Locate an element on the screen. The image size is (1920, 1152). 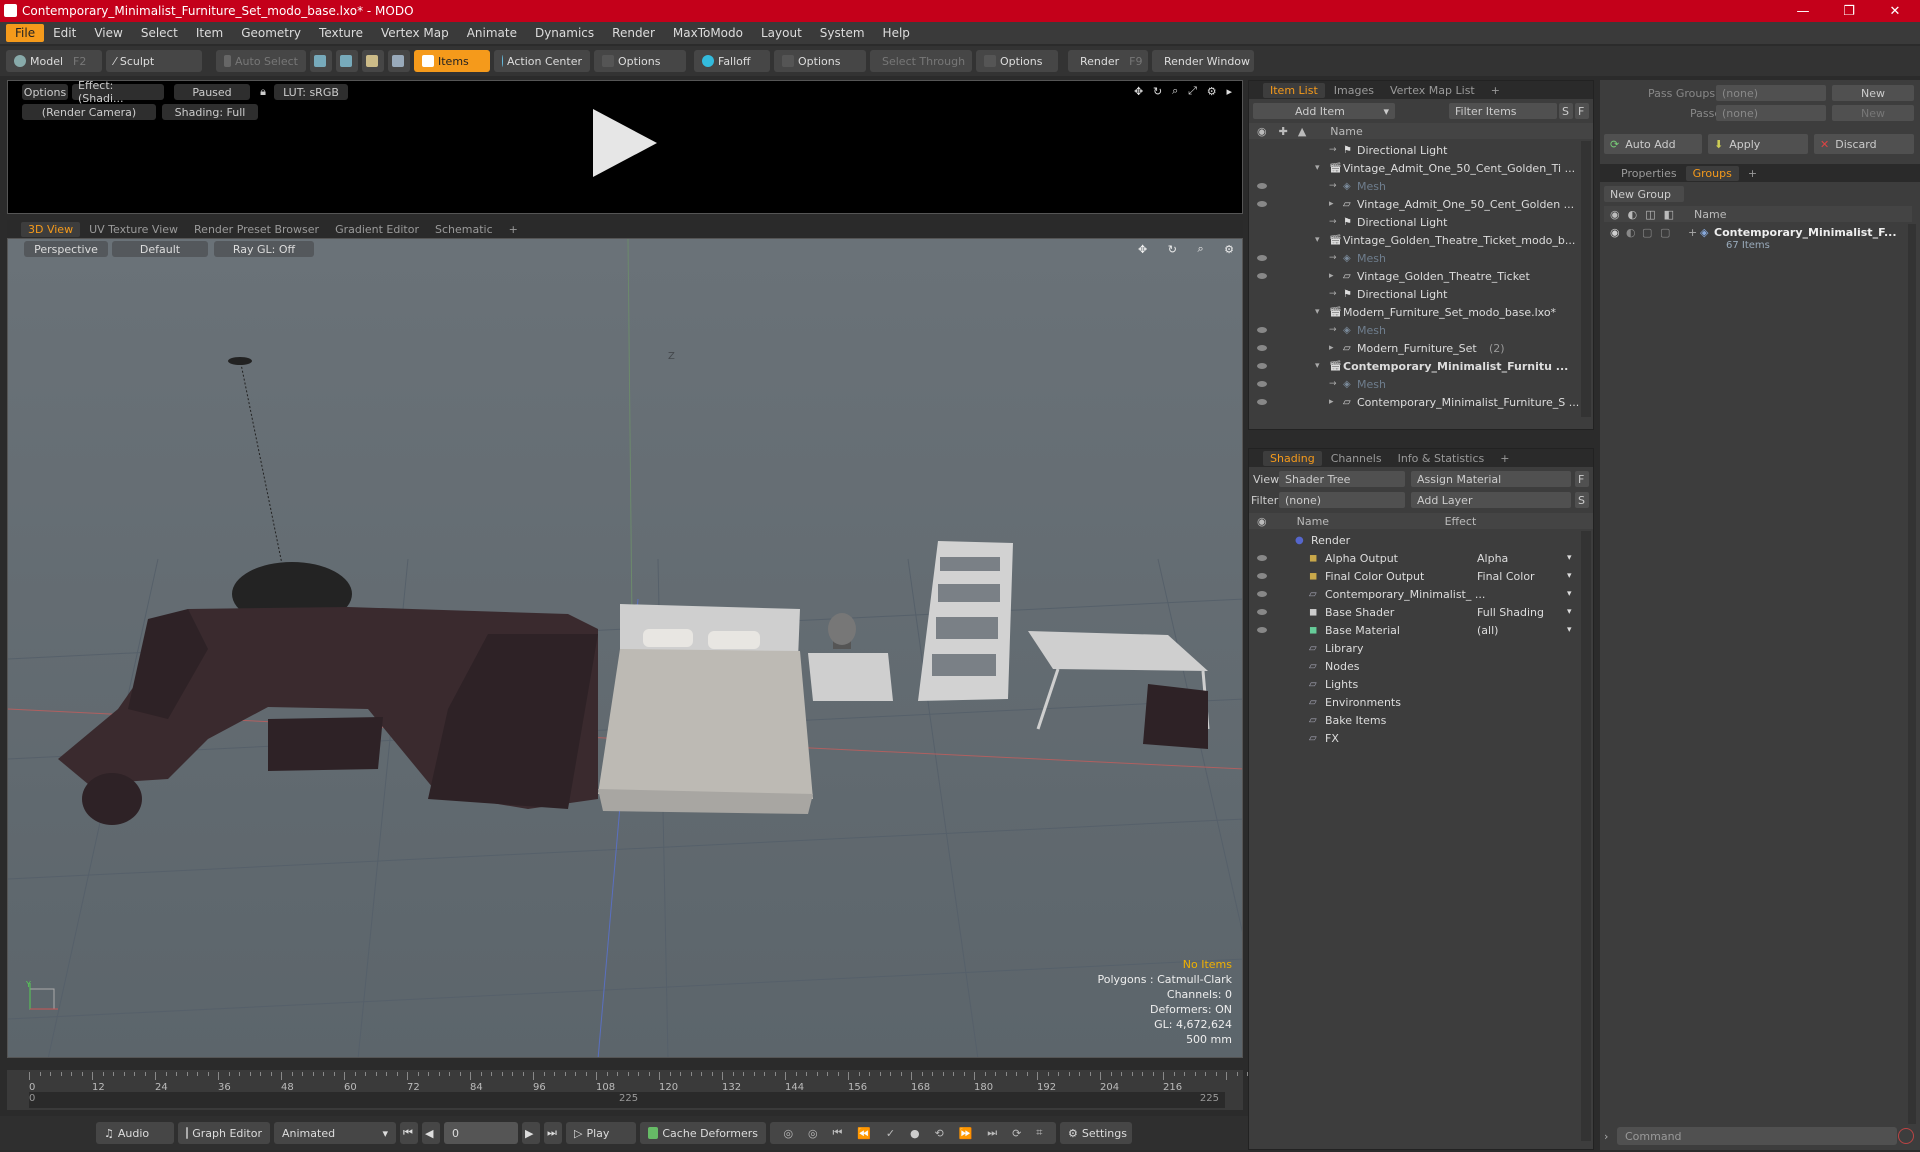
tab-gradient-editor: Gradient Editor is located at coordinates (377, 229).